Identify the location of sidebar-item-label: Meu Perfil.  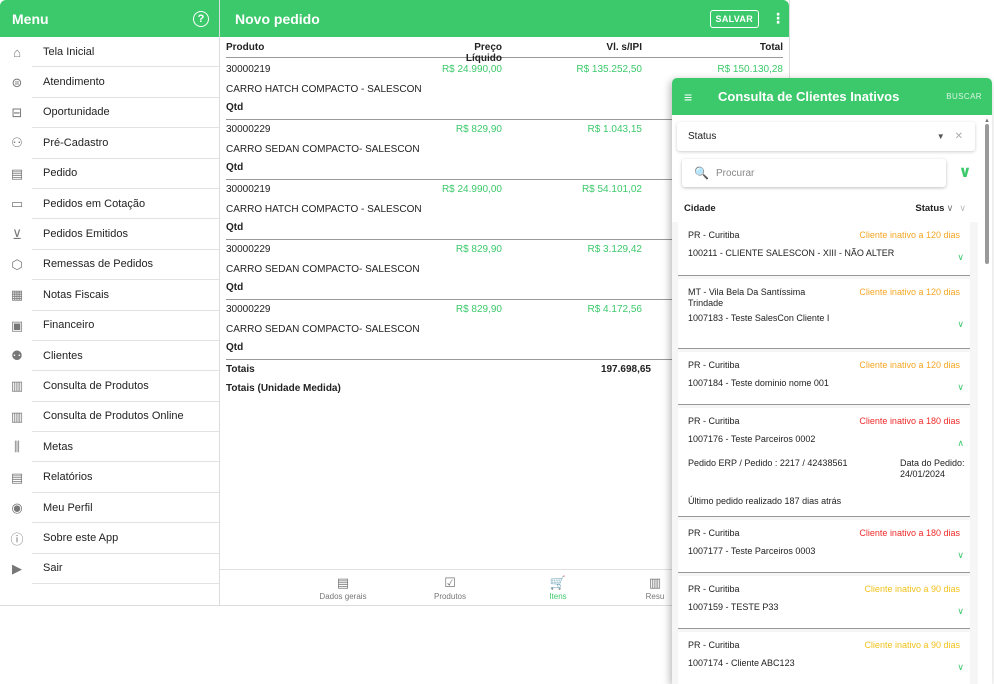
(125, 508).